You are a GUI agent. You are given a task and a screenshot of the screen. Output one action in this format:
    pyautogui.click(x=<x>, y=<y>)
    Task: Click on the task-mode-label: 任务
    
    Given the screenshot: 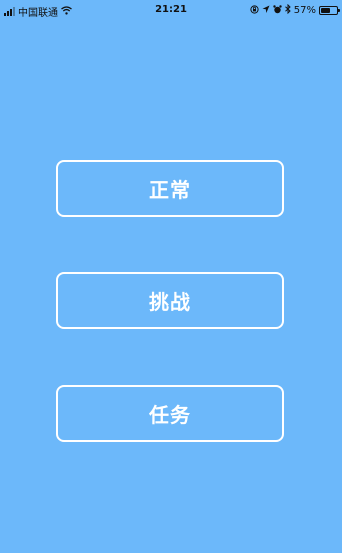 What is the action you would take?
    pyautogui.click(x=170, y=415)
    